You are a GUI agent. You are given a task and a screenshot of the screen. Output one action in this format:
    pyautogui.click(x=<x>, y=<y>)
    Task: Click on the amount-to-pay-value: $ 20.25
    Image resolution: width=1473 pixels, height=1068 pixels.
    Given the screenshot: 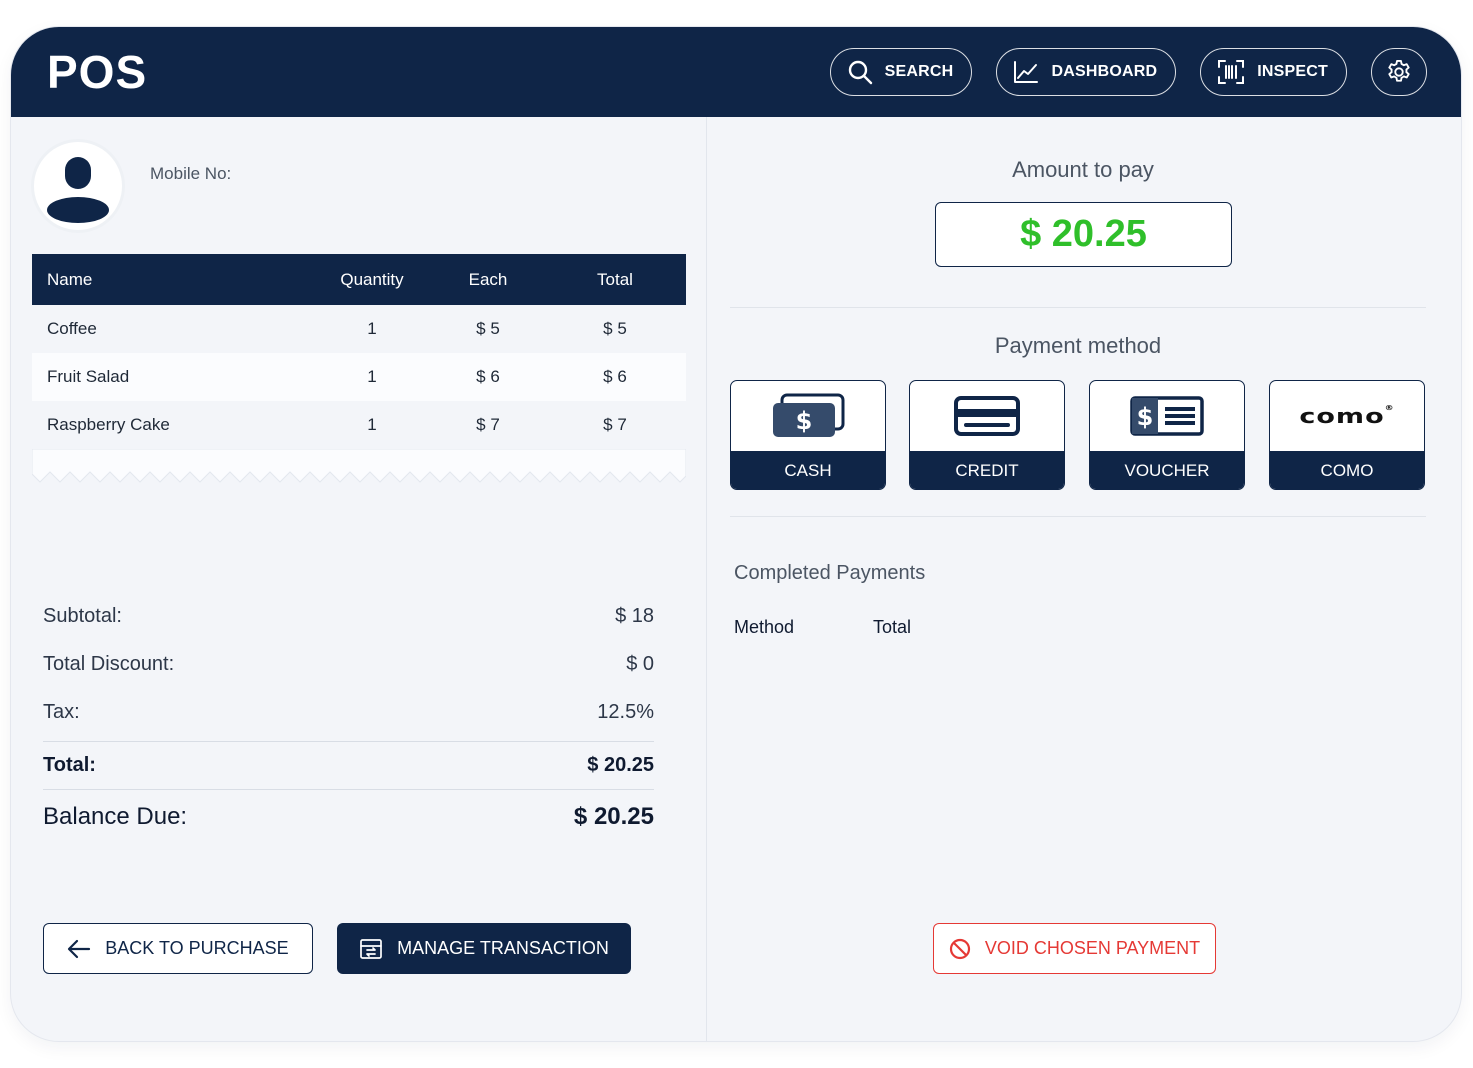 What is the action you would take?
    pyautogui.click(x=1083, y=234)
    